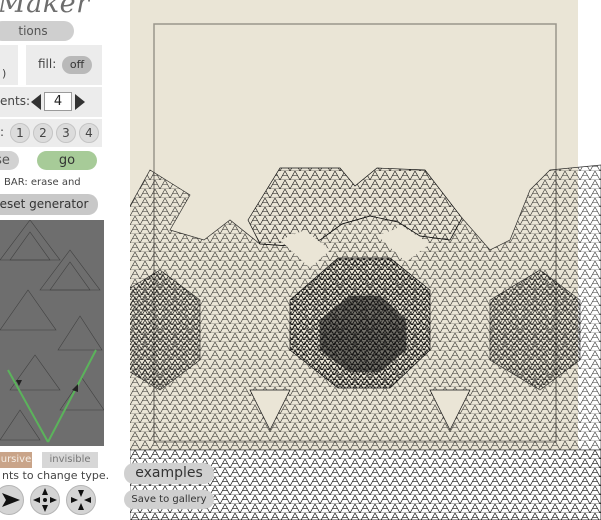  I want to click on reset-generator-button: eset generator, so click(49, 204).